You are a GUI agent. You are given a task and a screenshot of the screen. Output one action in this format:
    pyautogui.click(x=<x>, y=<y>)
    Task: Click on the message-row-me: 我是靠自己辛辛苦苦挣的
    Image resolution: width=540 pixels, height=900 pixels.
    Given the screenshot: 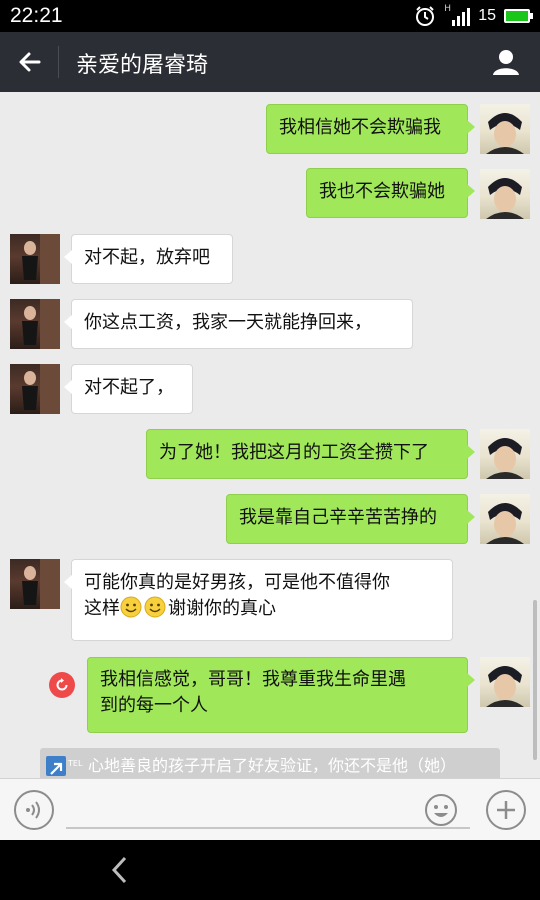 What is the action you would take?
    pyautogui.click(x=270, y=517)
    